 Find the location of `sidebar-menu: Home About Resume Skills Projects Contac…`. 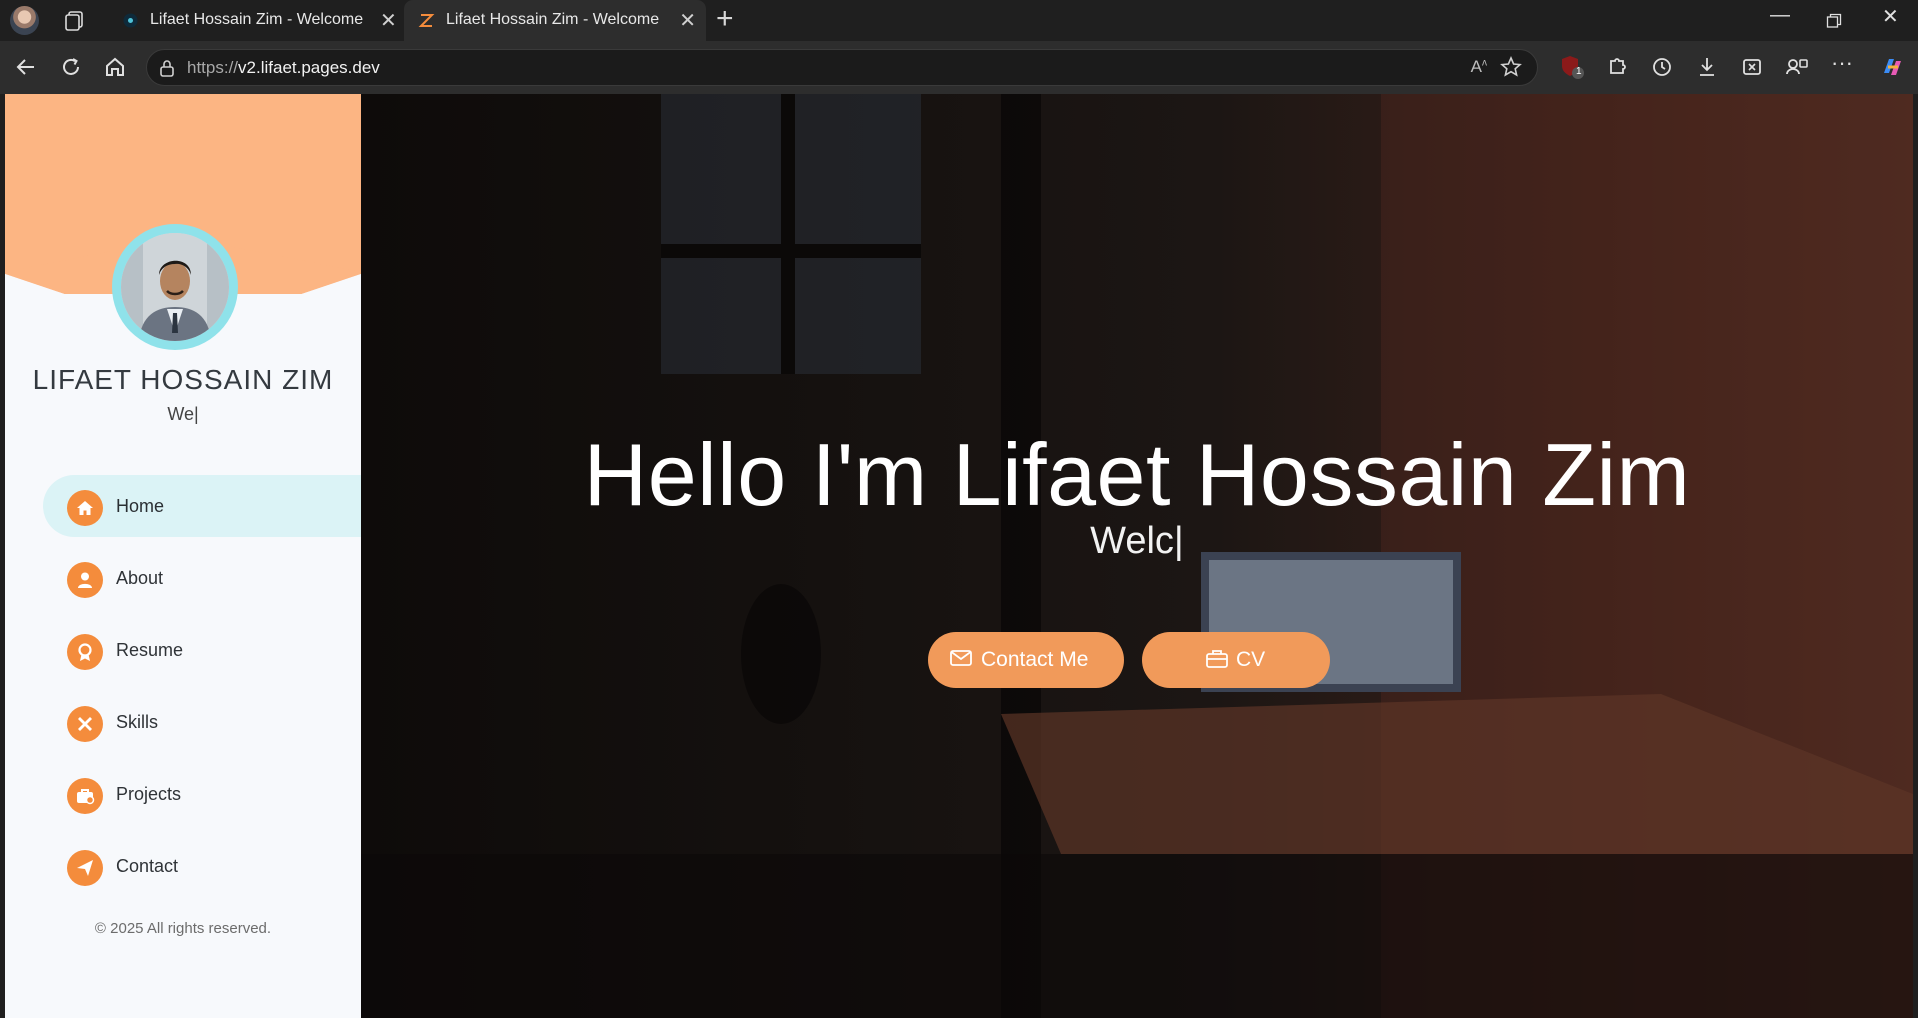

sidebar-menu: Home About Resume Skills Projects Contac… is located at coordinates (202, 691).